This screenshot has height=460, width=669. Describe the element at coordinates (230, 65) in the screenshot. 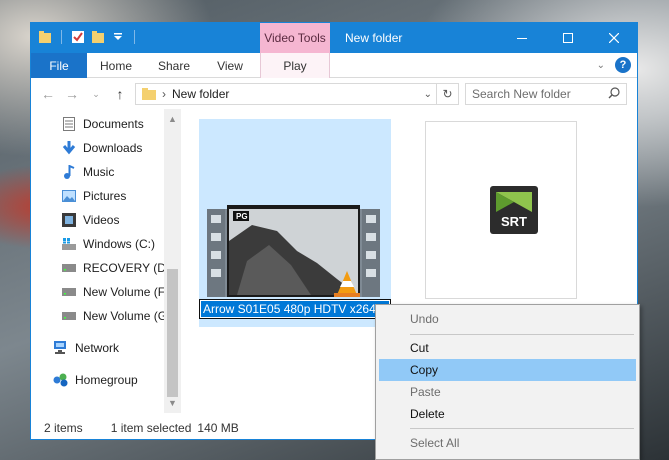

I see `tab-view: View` at that location.